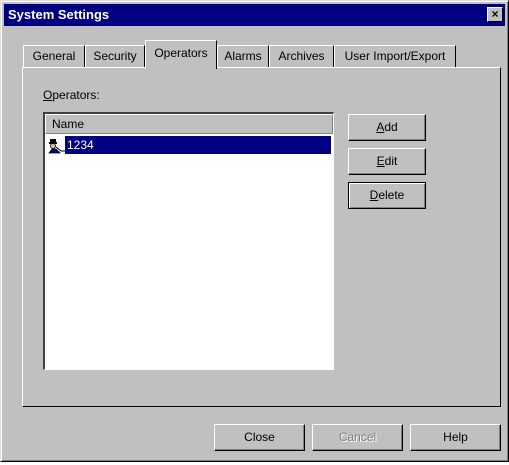 The image size is (509, 465). I want to click on title-bar: System Settings ×, so click(254, 15).